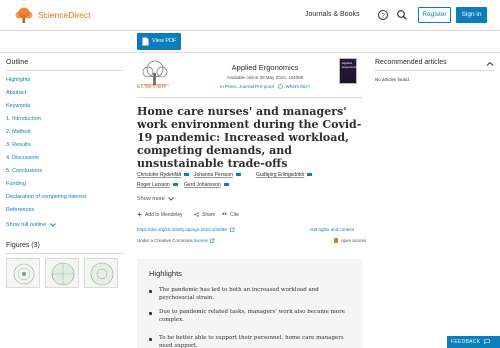 Image resolution: width=500 pixels, height=348 pixels. What do you see at coordinates (348, 71) in the screenshot?
I see `journal-cover: Applied Ergonomics` at bounding box center [348, 71].